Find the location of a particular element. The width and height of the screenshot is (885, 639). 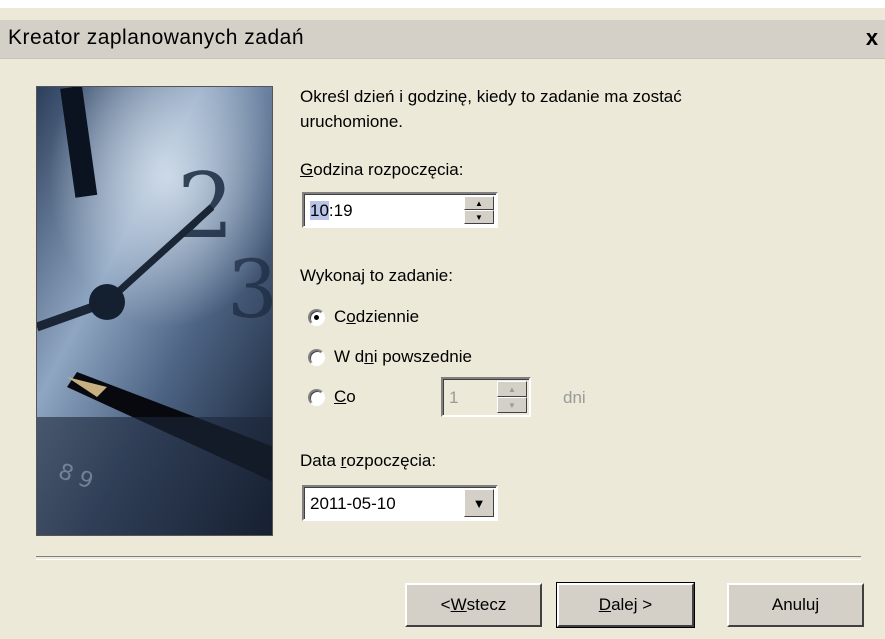

start-date-label-post: ozpoczęcia: is located at coordinates (391, 460).